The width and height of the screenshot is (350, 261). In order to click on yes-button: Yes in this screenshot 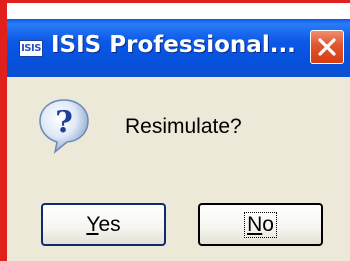, I will do `click(103, 224)`.